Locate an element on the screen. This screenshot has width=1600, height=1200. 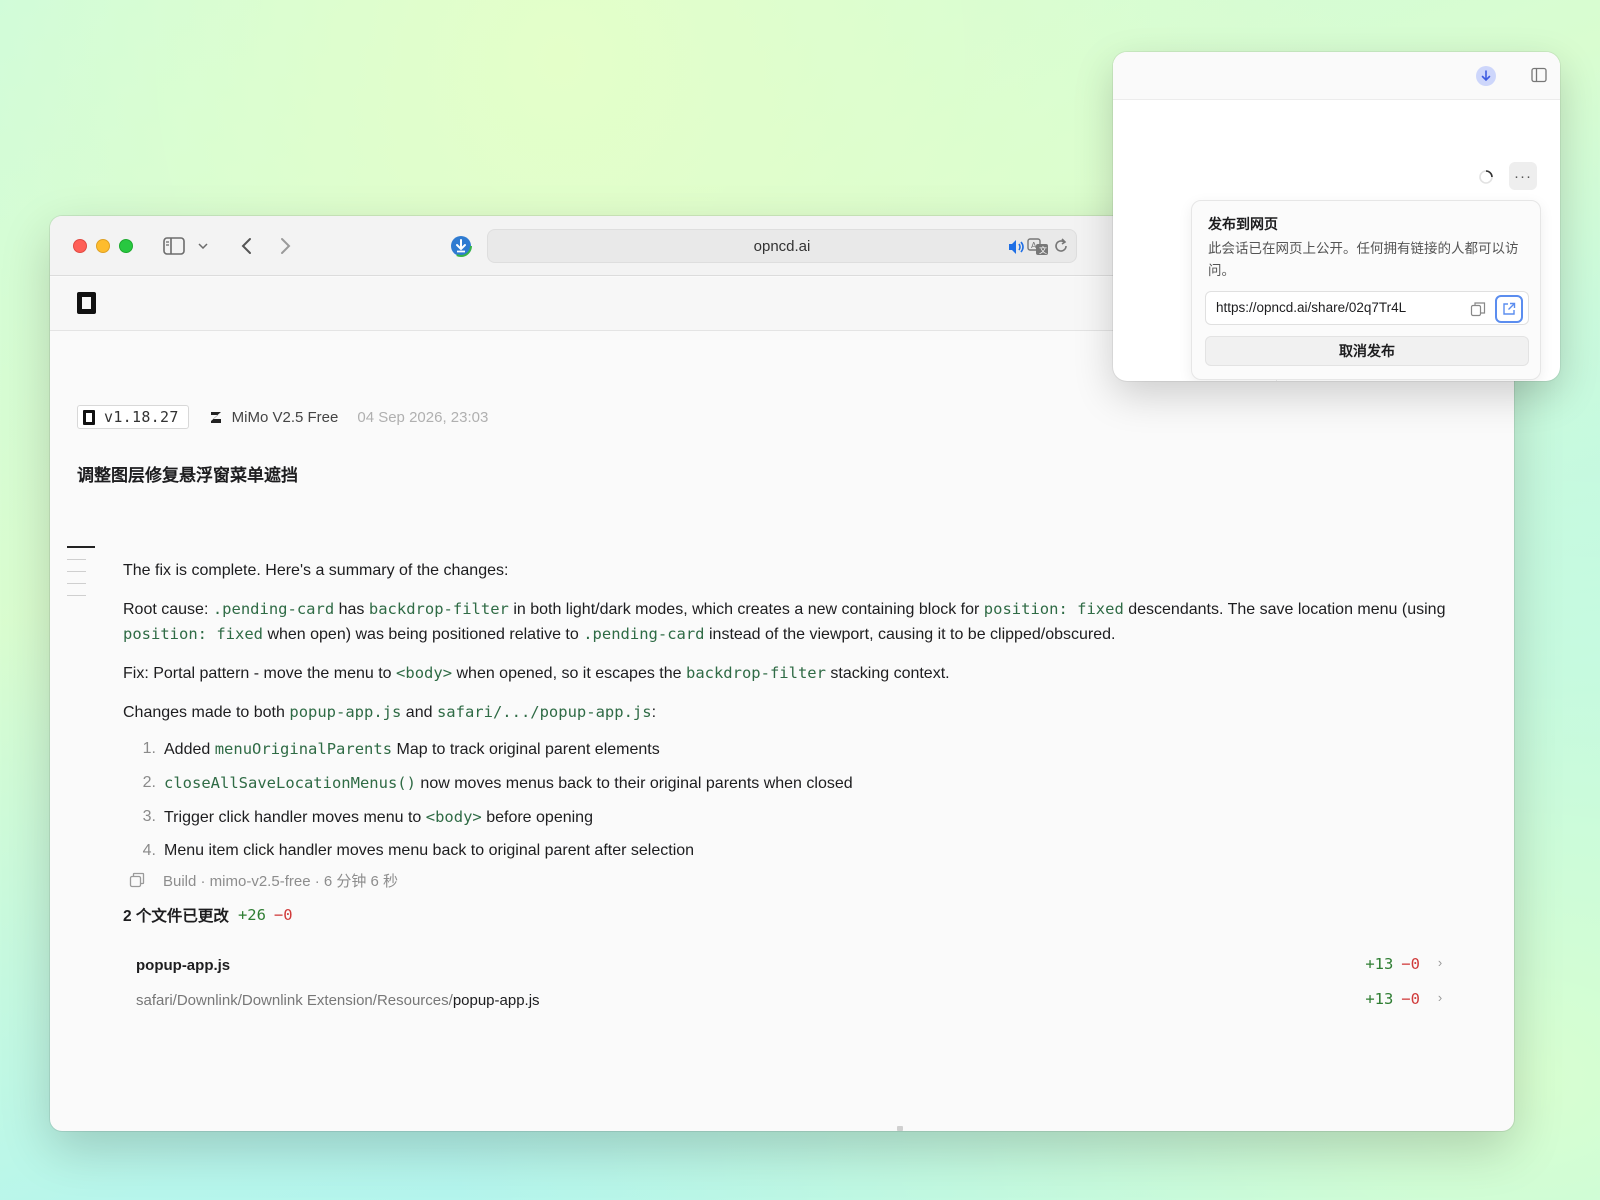
share-window-toolbar is located at coordinates (1336, 76).